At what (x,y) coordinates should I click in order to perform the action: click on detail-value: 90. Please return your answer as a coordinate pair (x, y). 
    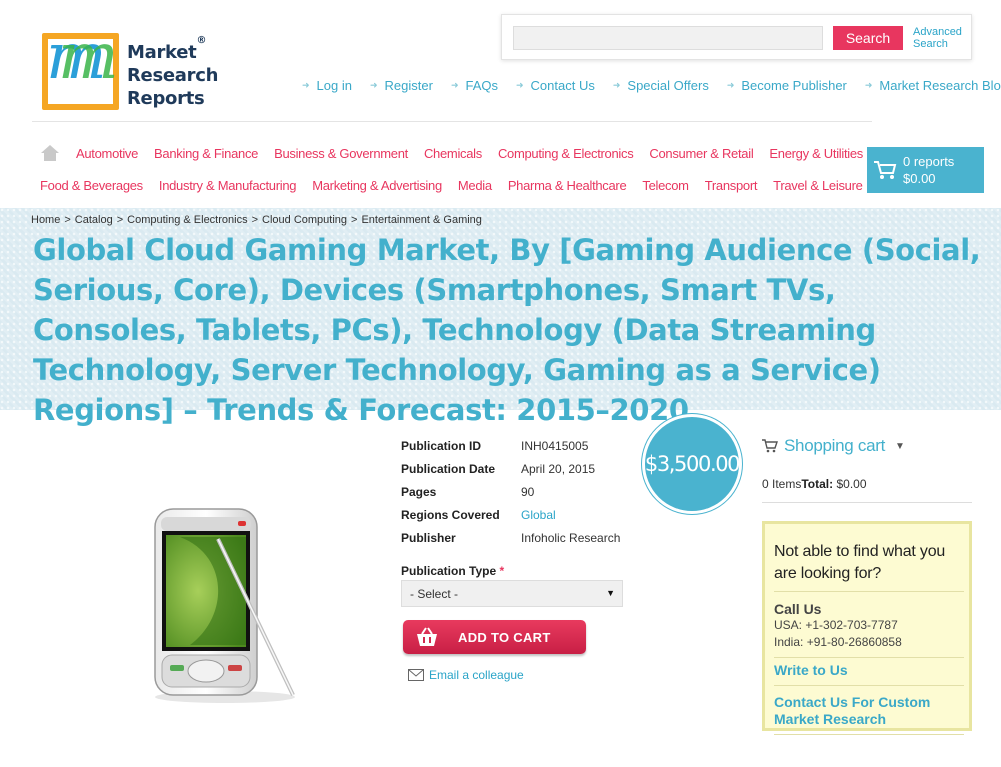
    Looking at the image, I should click on (528, 491).